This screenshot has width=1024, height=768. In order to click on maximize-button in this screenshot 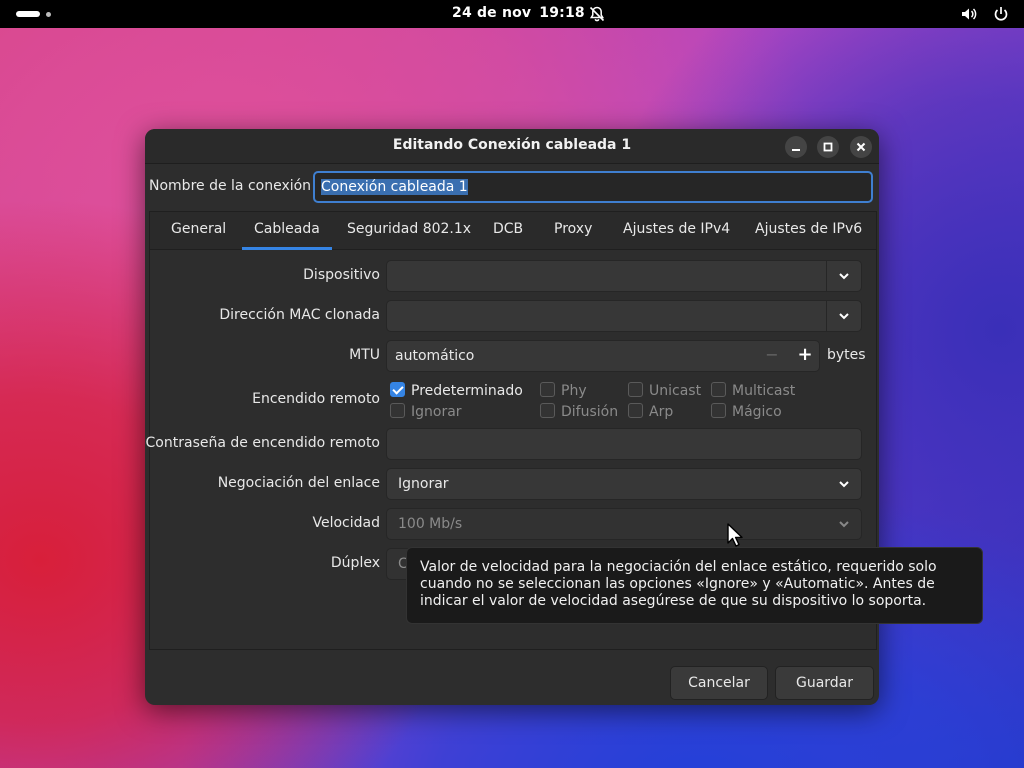, I will do `click(828, 147)`.